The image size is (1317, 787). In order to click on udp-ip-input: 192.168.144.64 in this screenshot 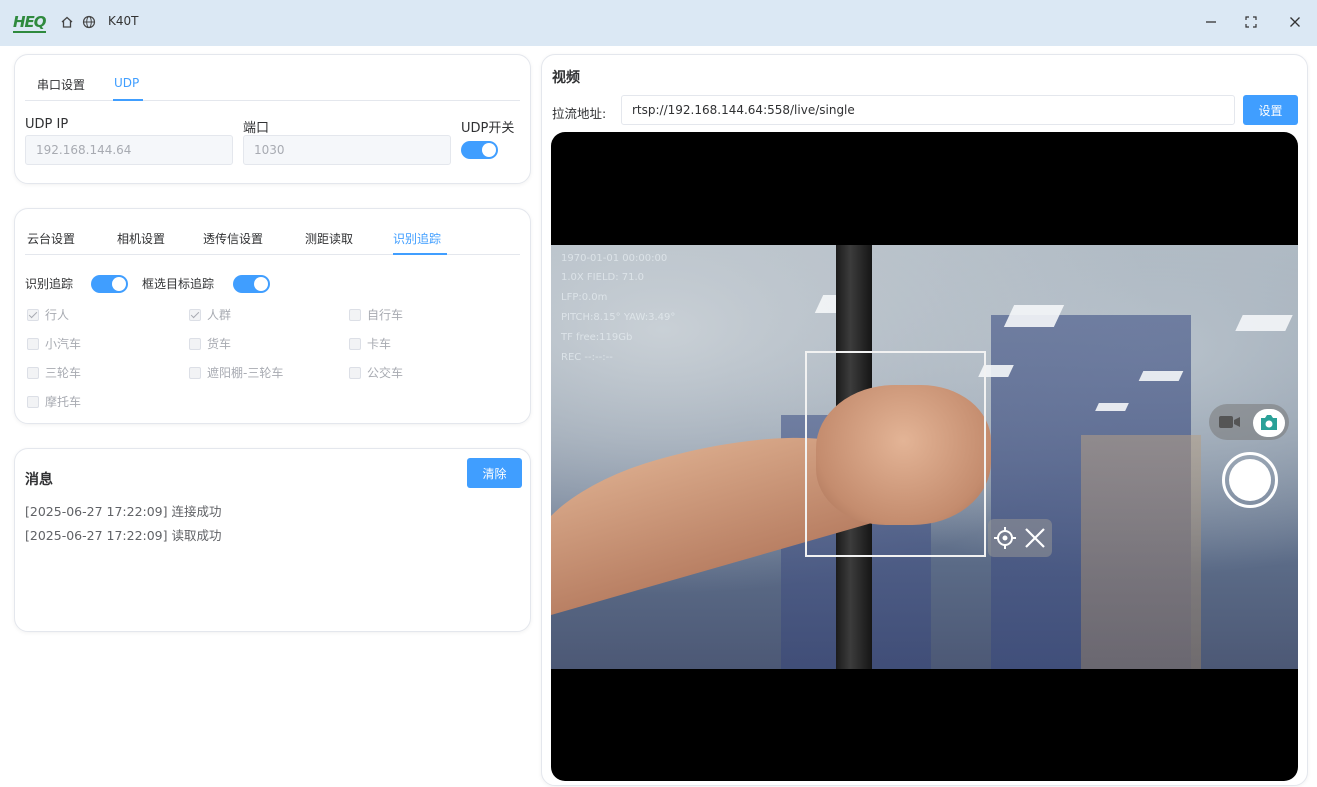, I will do `click(129, 150)`.